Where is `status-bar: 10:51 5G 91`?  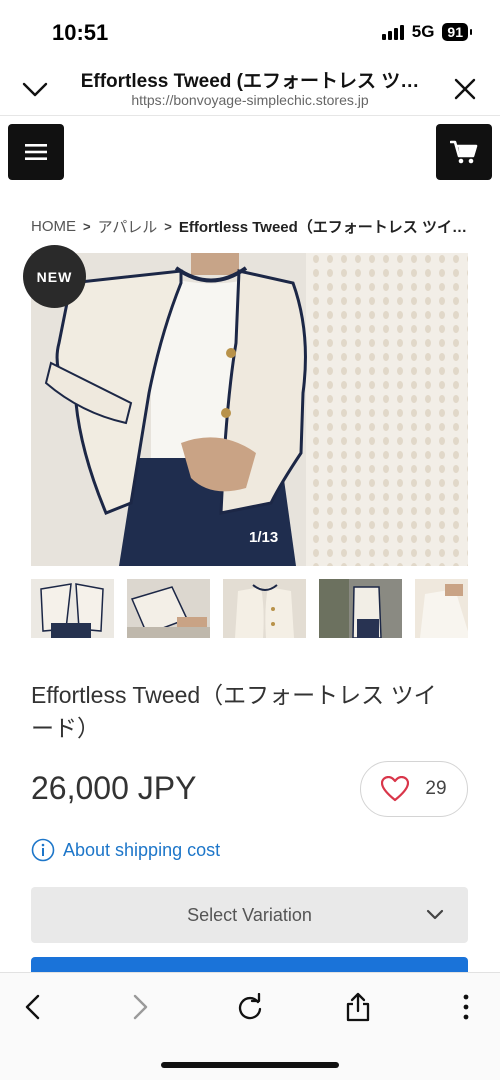
status-bar: 10:51 5G 91 is located at coordinates (250, 29).